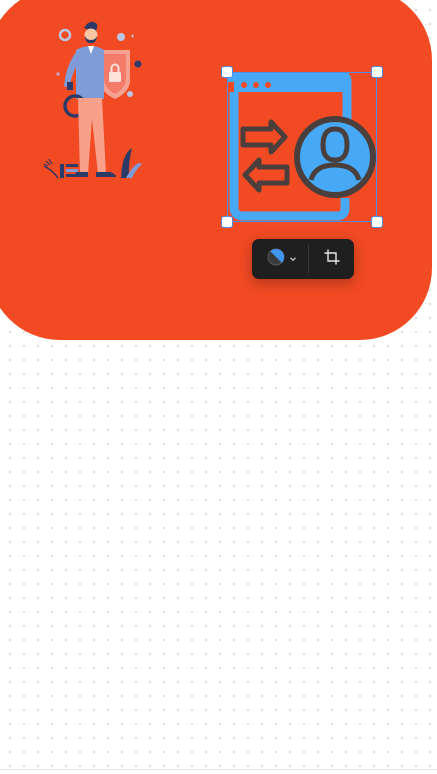  Describe the element at coordinates (227, 222) in the screenshot. I see `resize-handle-bottom-left` at that location.